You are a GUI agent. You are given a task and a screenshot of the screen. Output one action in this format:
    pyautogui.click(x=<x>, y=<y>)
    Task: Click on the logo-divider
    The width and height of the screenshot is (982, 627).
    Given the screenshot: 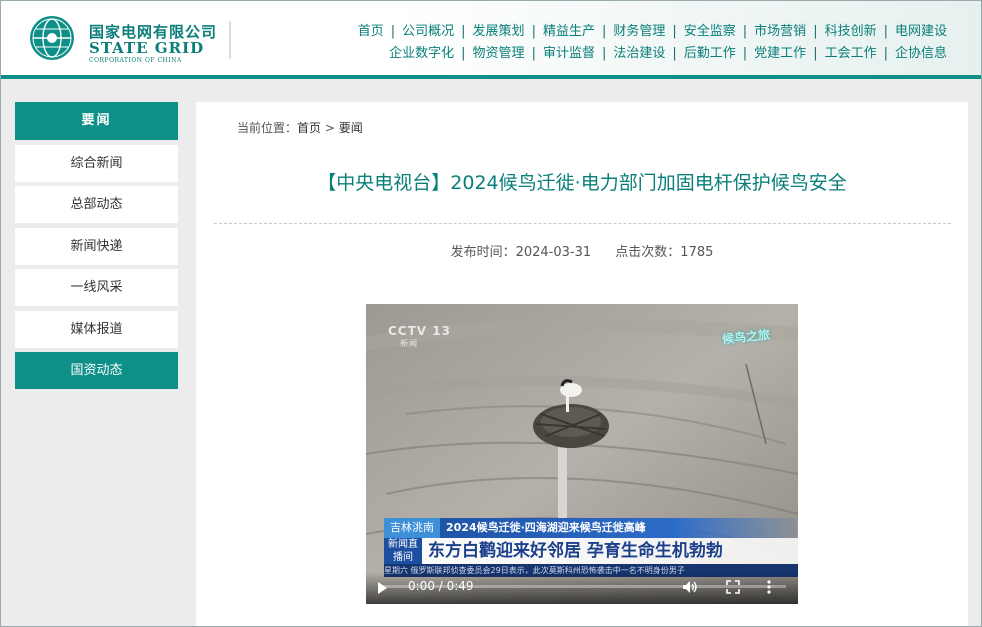 What is the action you would take?
    pyautogui.click(x=230, y=40)
    